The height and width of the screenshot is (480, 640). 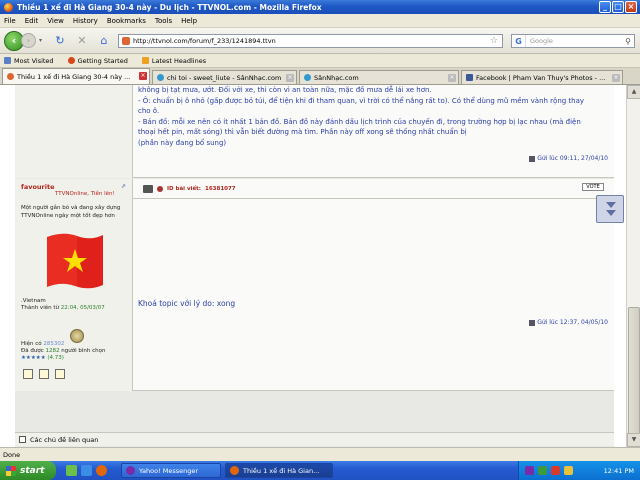 What do you see at coordinates (11, 470) in the screenshot?
I see `windows-logo-icon` at bounding box center [11, 470].